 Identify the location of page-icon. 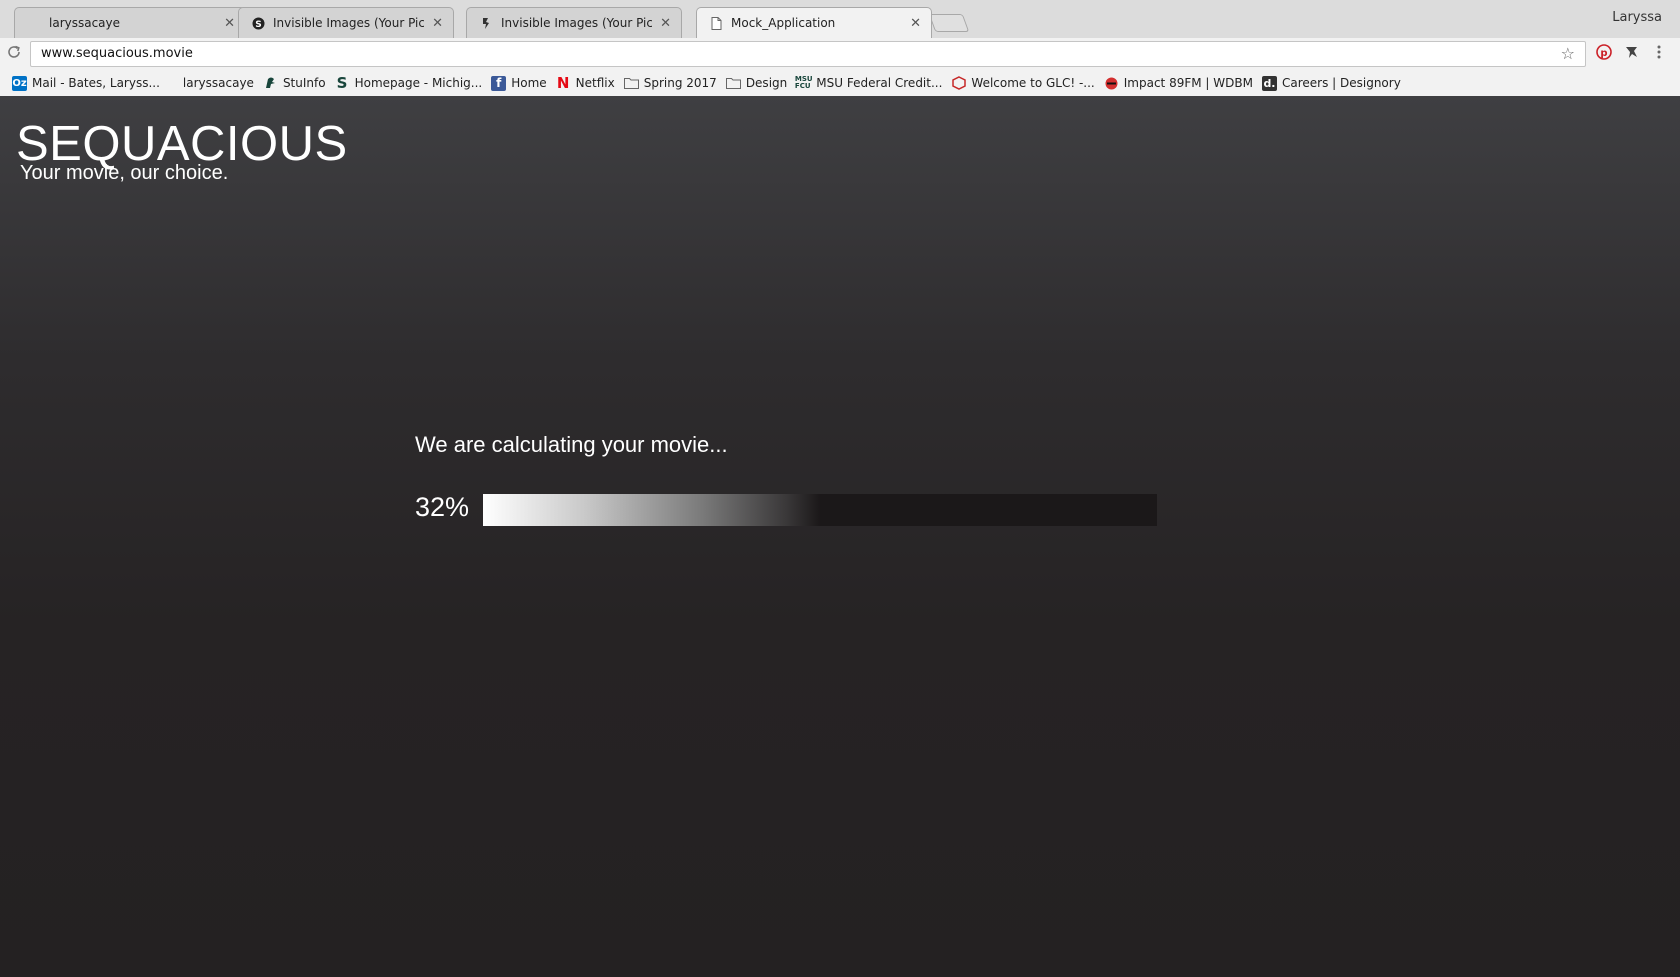
(716, 23).